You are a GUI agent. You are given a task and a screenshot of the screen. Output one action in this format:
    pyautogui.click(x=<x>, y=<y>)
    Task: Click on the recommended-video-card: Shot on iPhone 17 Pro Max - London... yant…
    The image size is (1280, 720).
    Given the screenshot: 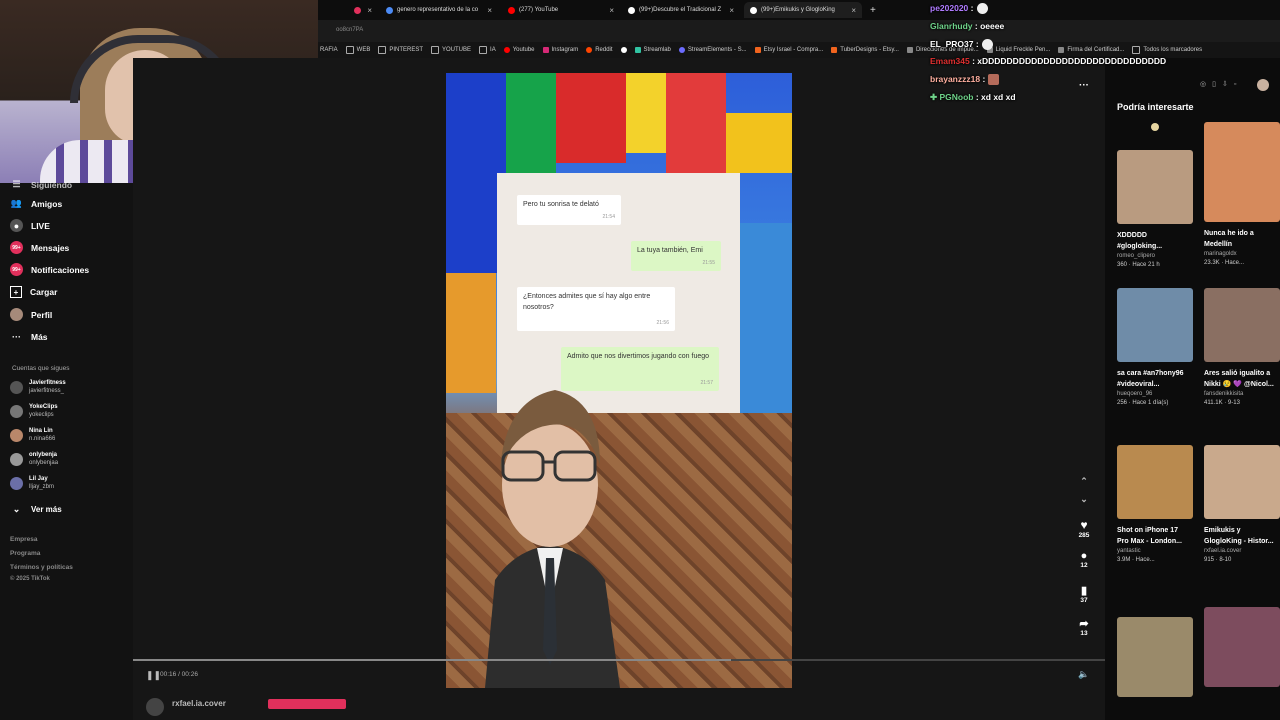 What is the action you would take?
    pyautogui.click(x=1155, y=505)
    